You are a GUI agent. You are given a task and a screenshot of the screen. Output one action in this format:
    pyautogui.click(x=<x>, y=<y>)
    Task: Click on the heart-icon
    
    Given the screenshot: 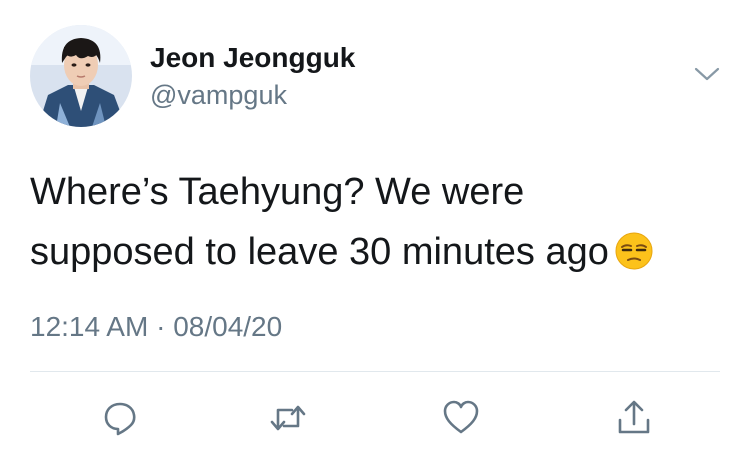 What is the action you would take?
    pyautogui.click(x=461, y=417)
    